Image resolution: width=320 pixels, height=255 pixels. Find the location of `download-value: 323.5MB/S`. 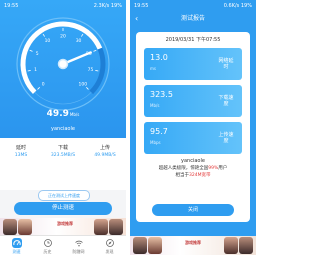

download-value: 323.5MB/S is located at coordinates (63, 155).